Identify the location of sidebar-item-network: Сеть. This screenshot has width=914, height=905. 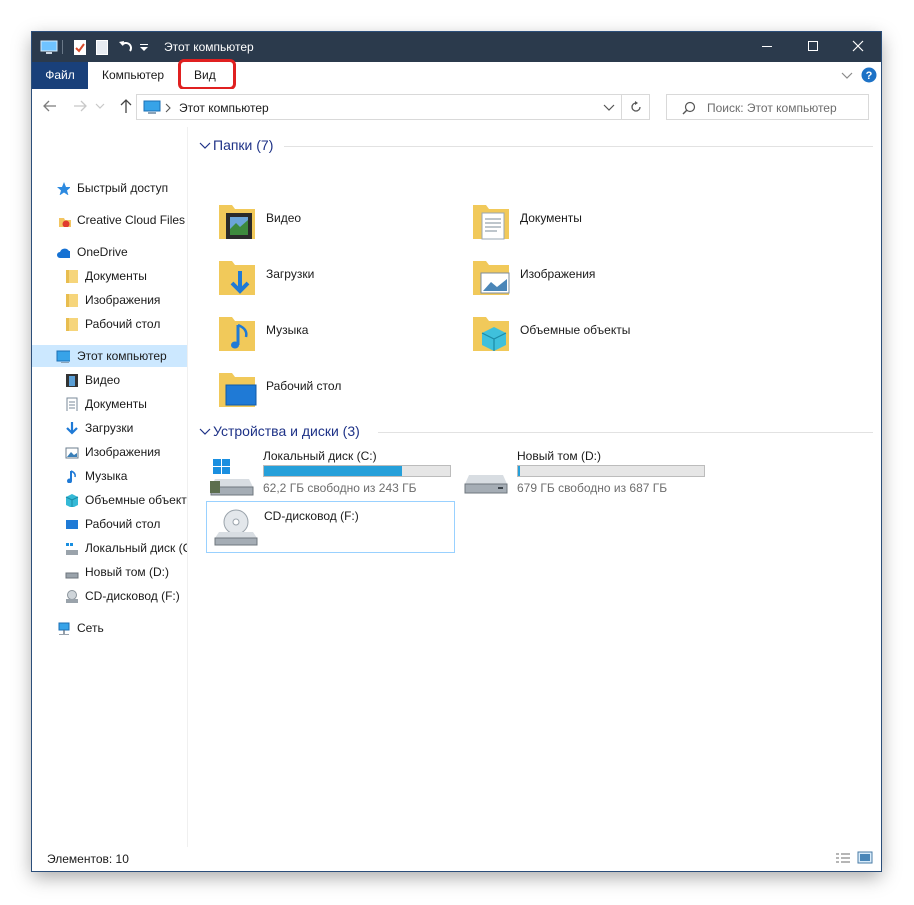
(109, 628).